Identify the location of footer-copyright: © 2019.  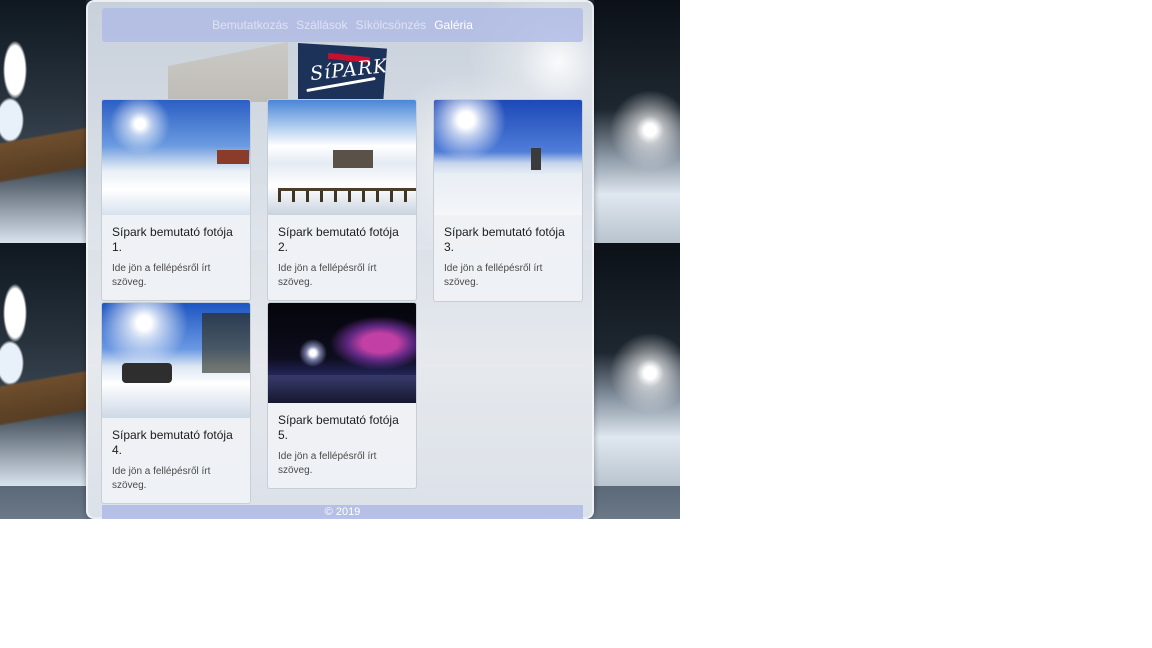
(342, 512).